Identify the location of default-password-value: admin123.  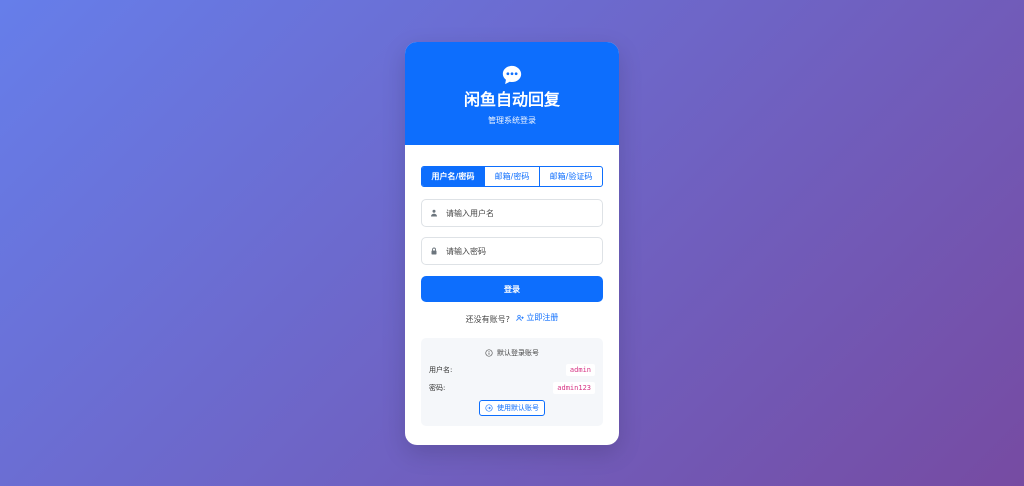
(574, 388).